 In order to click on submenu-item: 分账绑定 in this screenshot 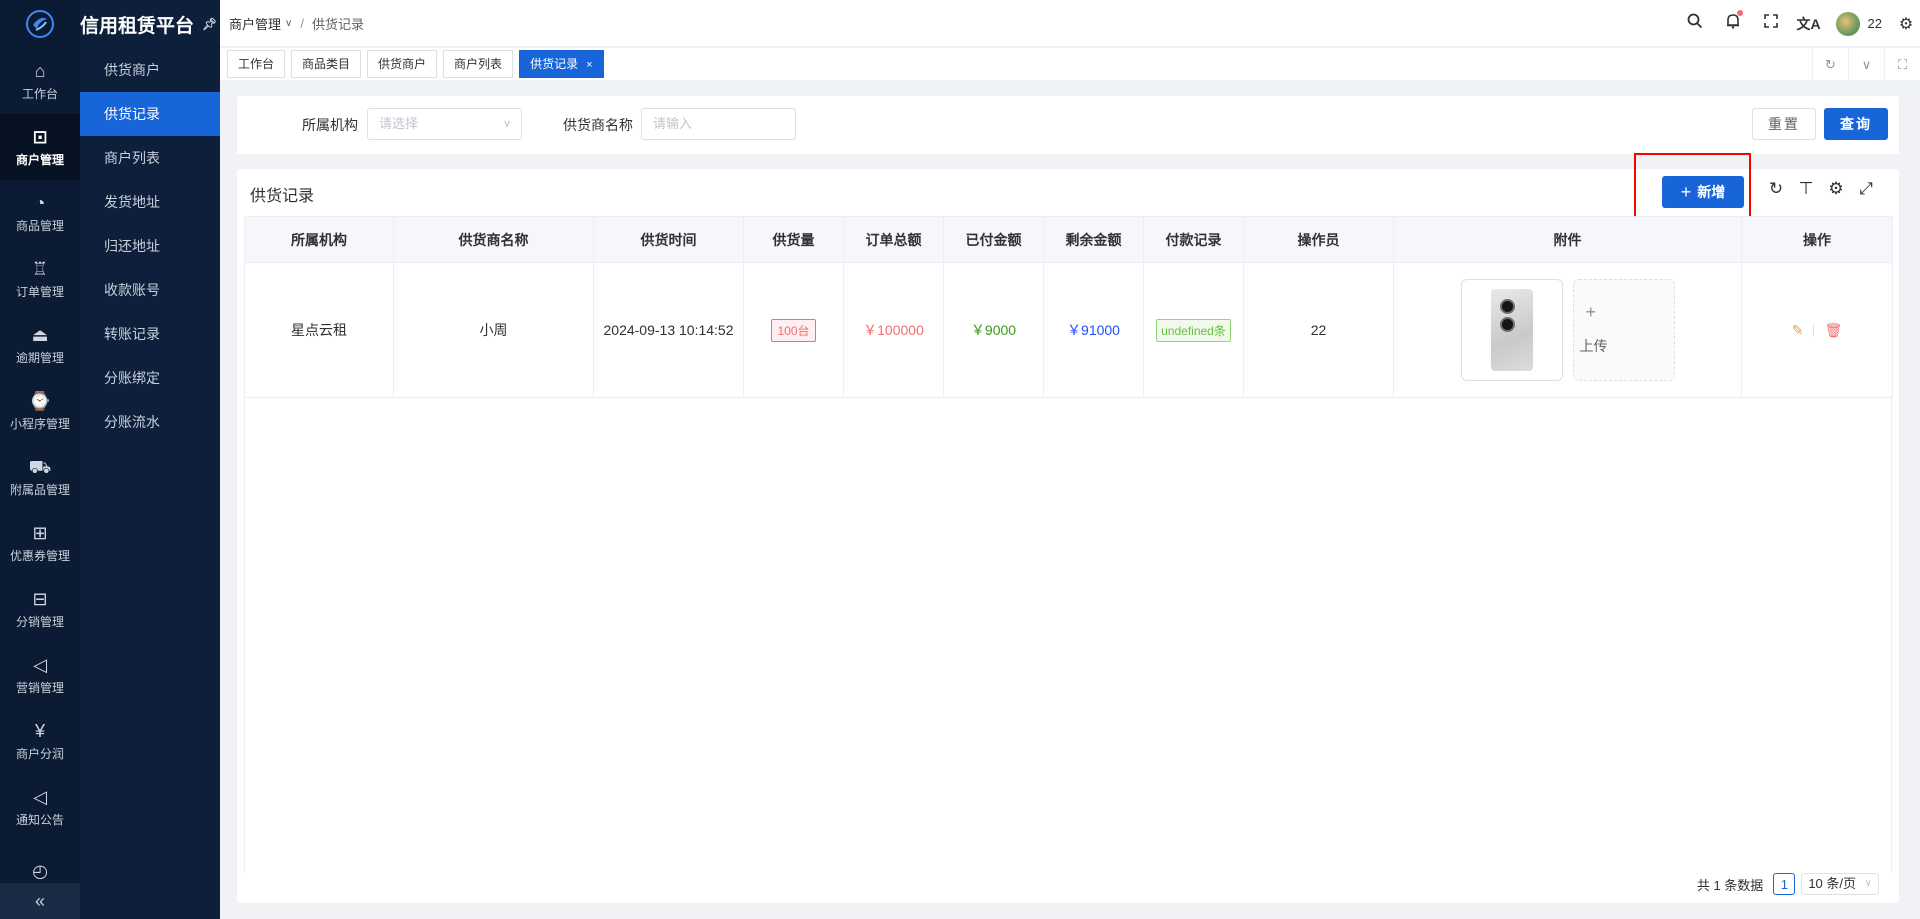, I will do `click(150, 378)`.